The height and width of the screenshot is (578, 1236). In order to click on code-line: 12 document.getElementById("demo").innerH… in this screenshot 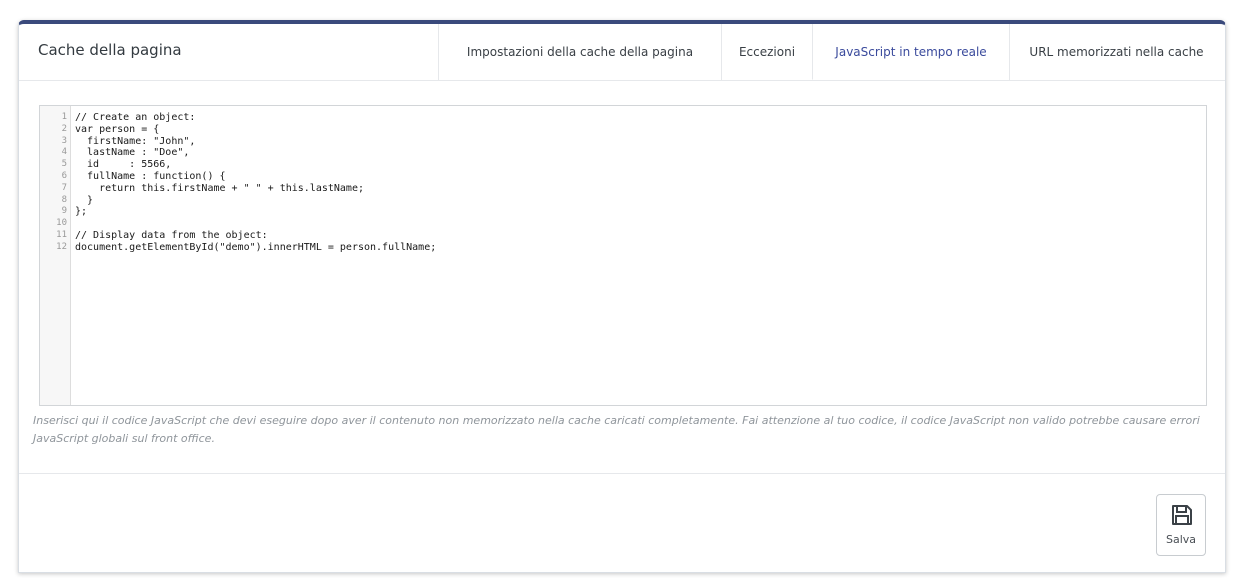, I will do `click(623, 248)`.